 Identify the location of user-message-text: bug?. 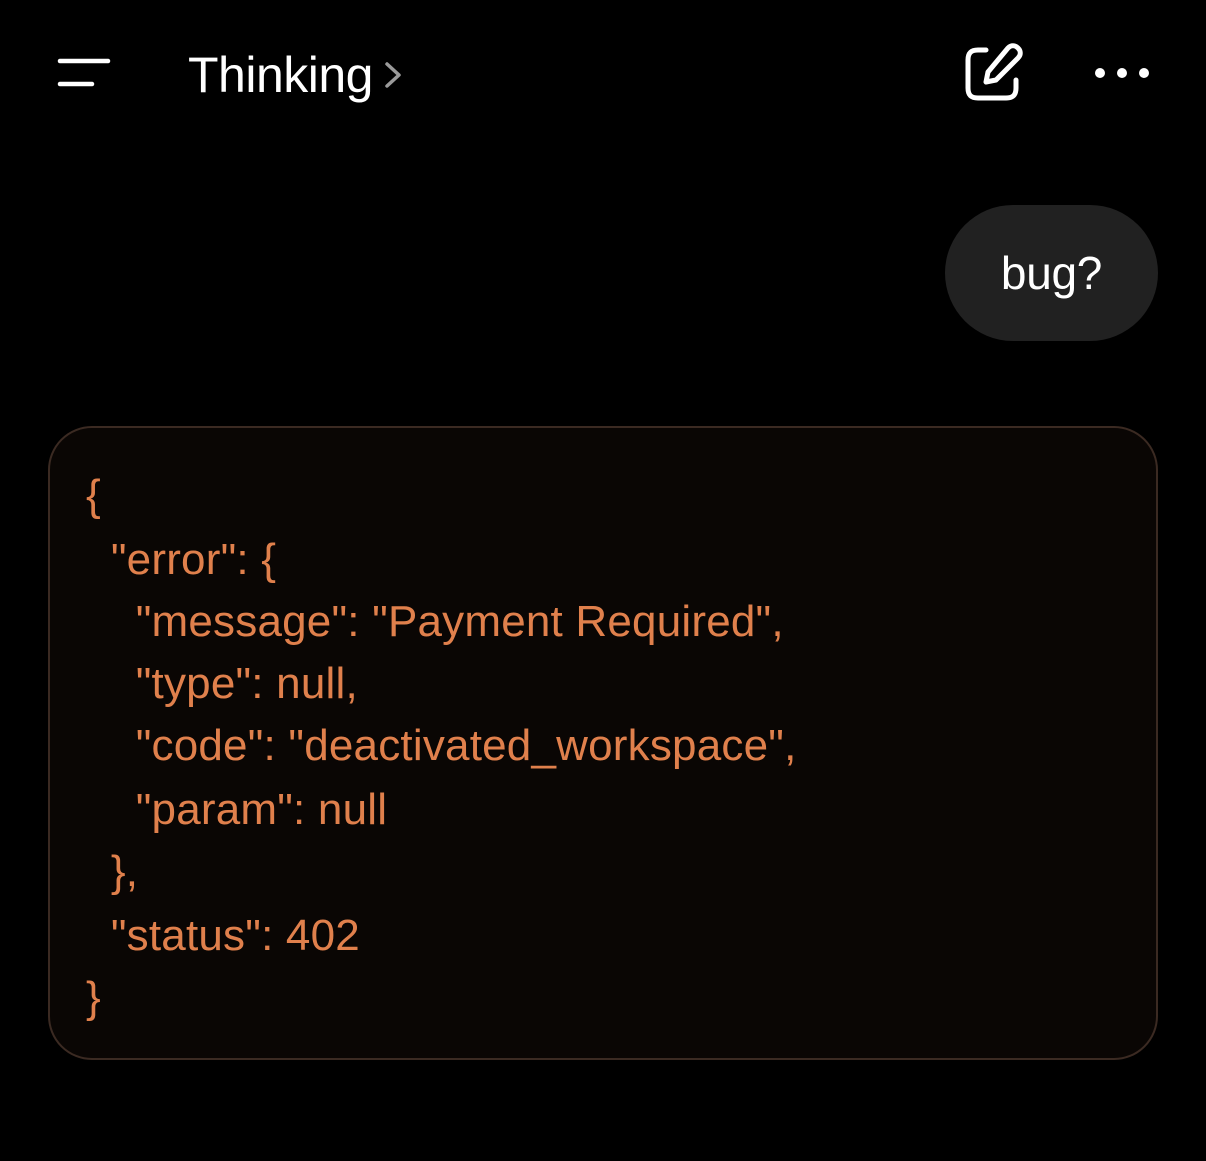
(1051, 273).